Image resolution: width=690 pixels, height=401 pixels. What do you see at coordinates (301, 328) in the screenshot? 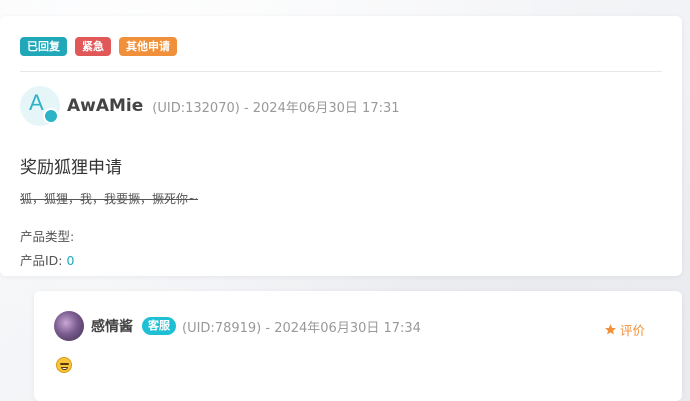
I see `reply-meta: (UID:78919) - 2024年06月30日 17:34` at bounding box center [301, 328].